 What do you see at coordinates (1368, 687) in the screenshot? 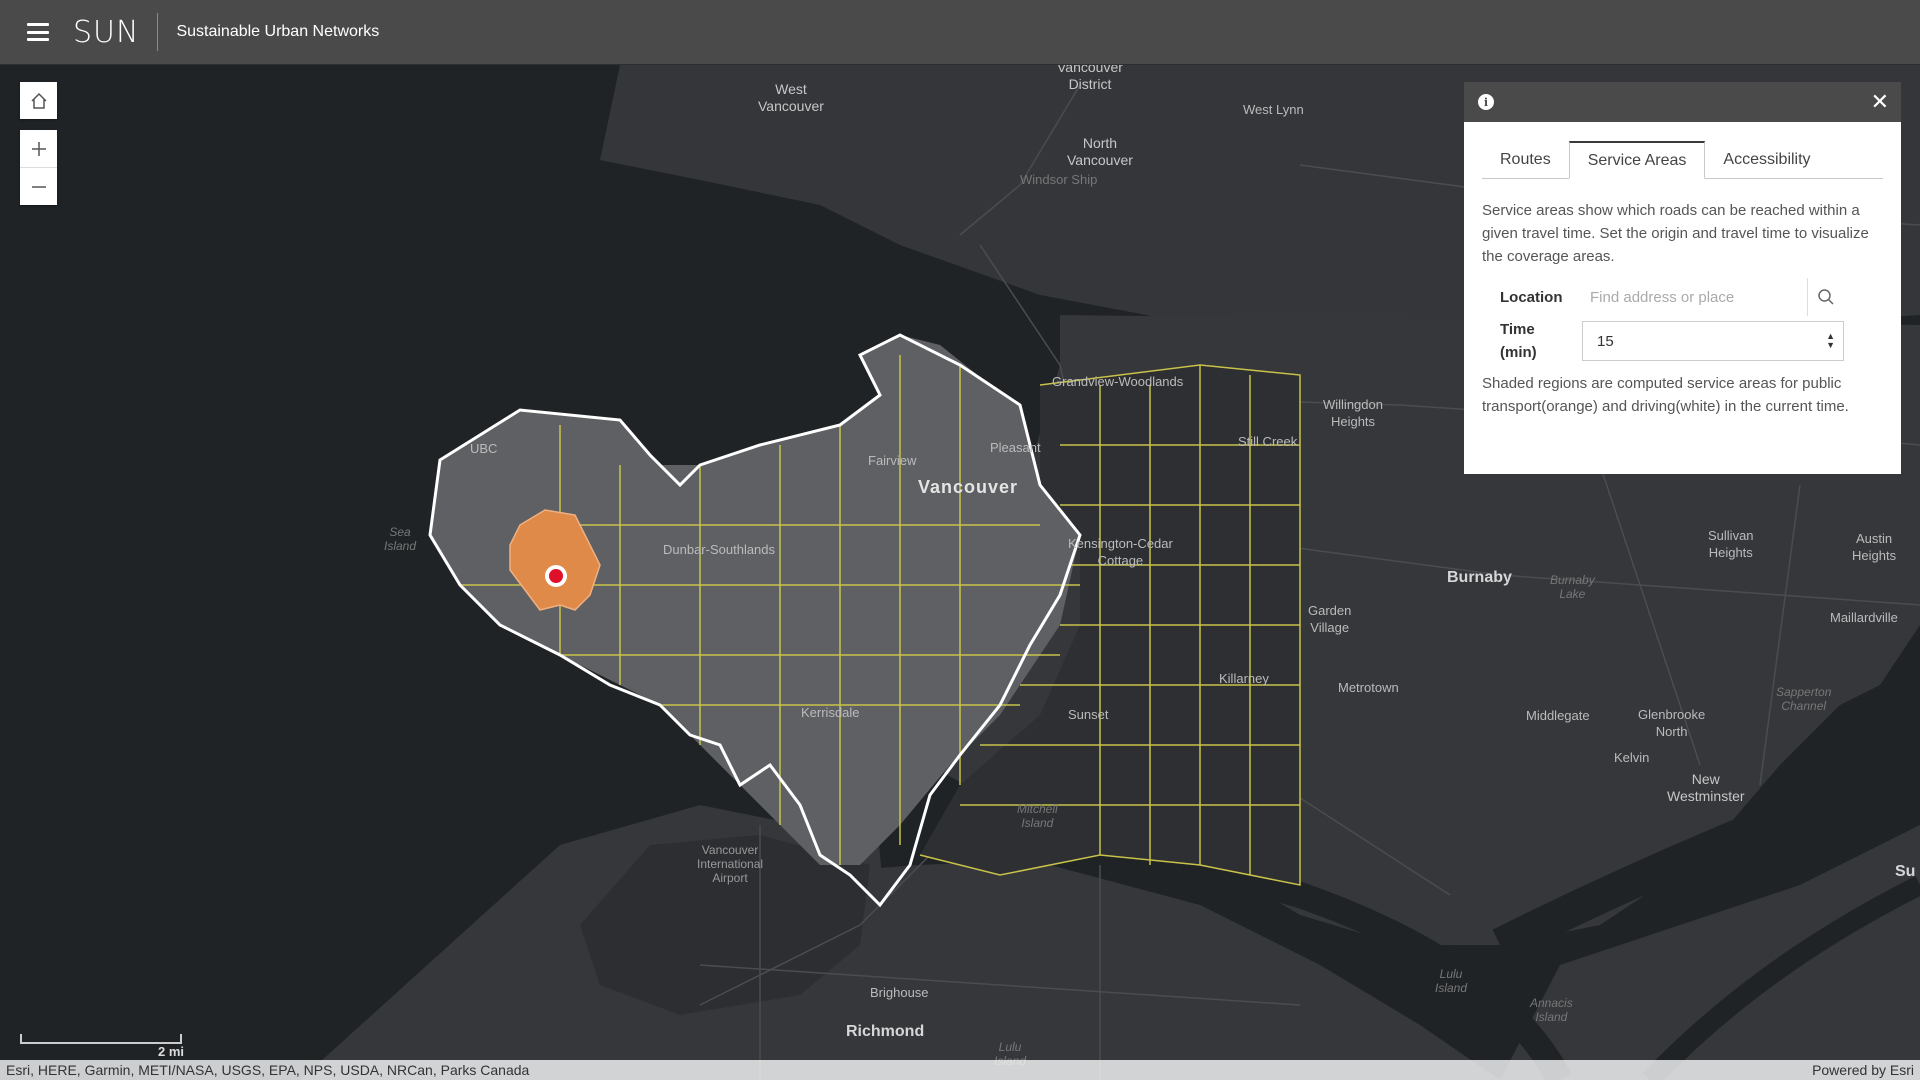
I see `map-label: Metrotown` at bounding box center [1368, 687].